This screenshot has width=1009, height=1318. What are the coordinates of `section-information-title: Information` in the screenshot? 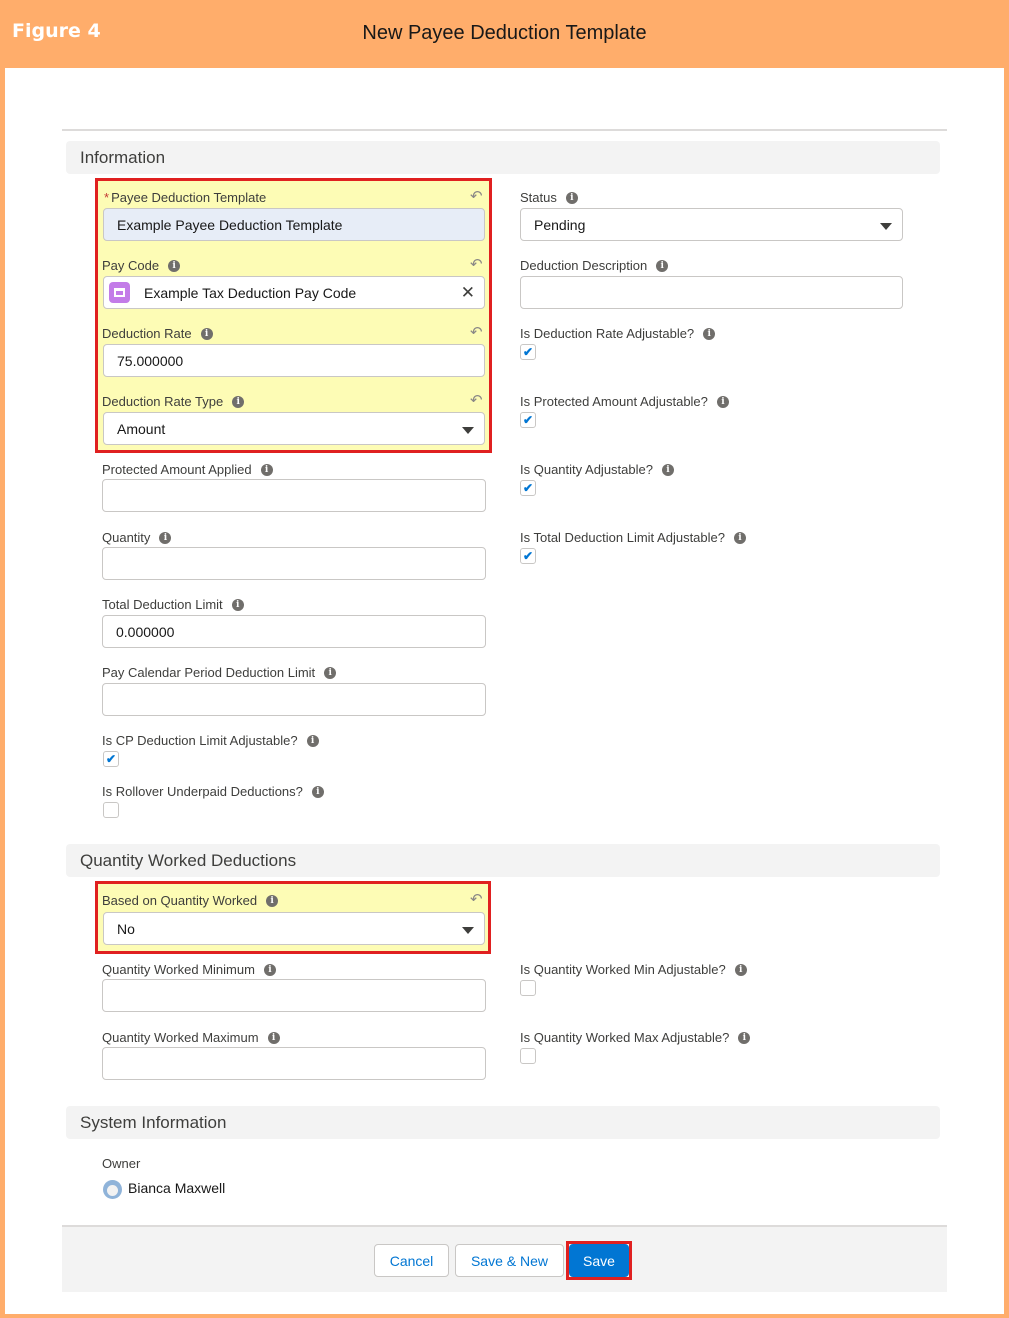 It's located at (123, 157).